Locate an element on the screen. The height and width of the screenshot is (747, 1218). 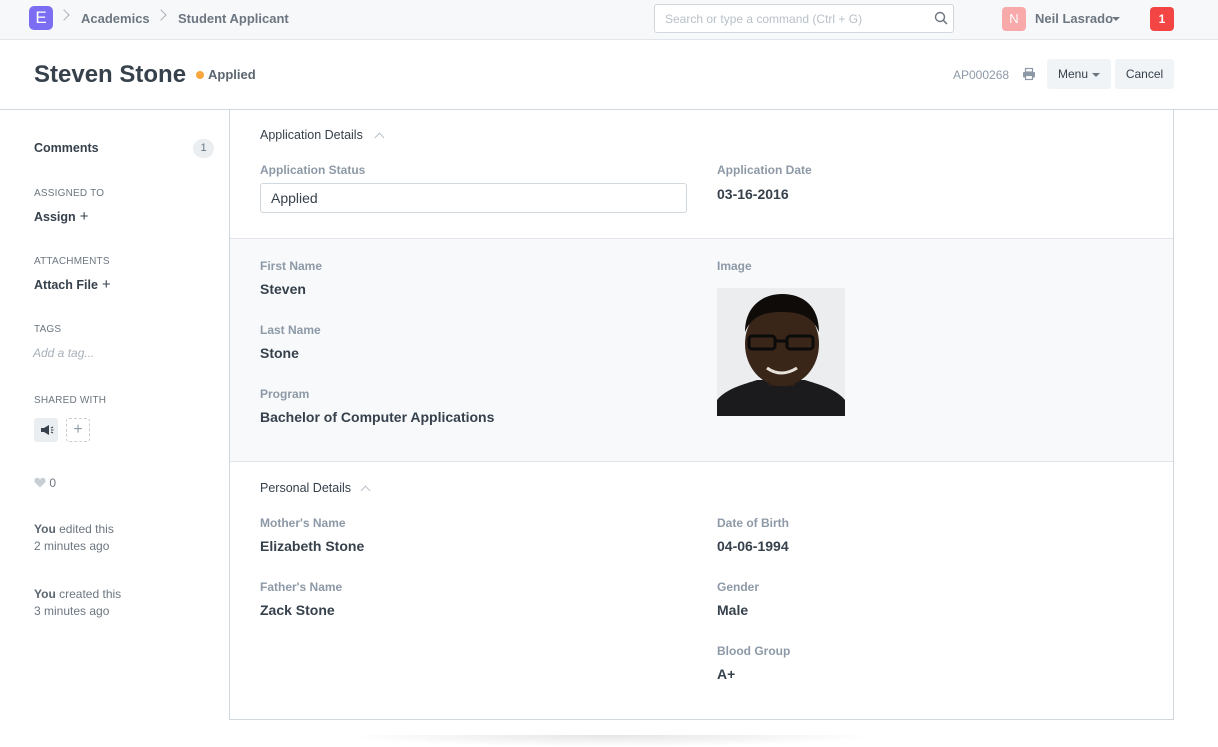
gender-label: Gender is located at coordinates (738, 587).